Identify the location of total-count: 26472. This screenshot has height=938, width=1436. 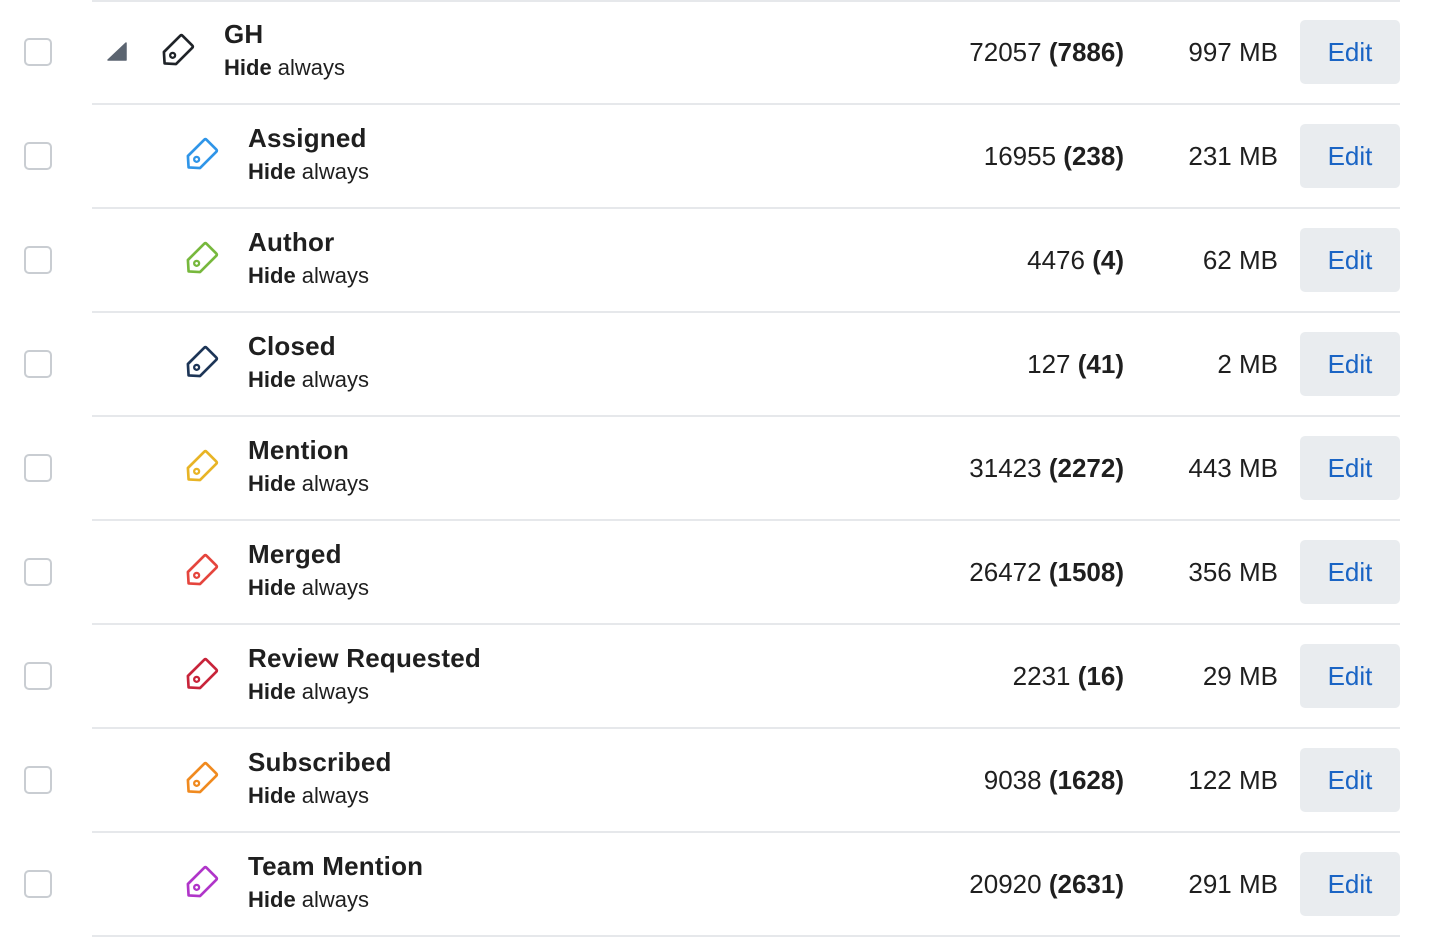
(1005, 572).